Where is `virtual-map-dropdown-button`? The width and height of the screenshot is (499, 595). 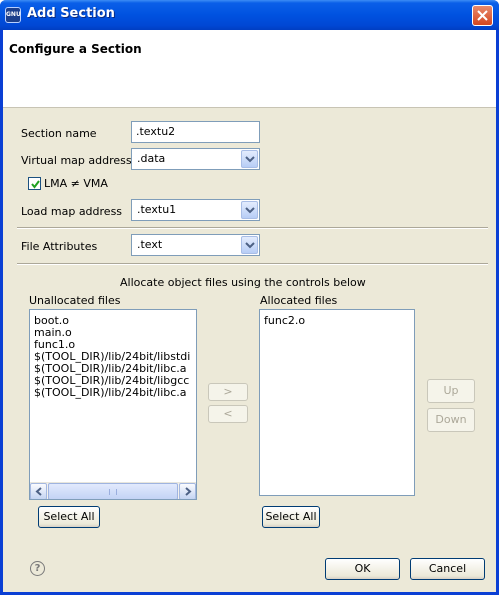 virtual-map-dropdown-button is located at coordinates (249, 159).